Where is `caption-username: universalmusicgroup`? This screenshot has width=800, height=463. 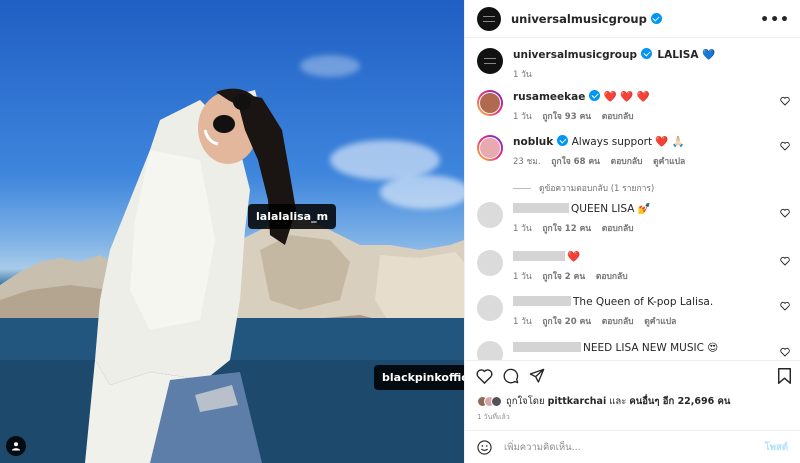 caption-username: universalmusicgroup is located at coordinates (575, 55).